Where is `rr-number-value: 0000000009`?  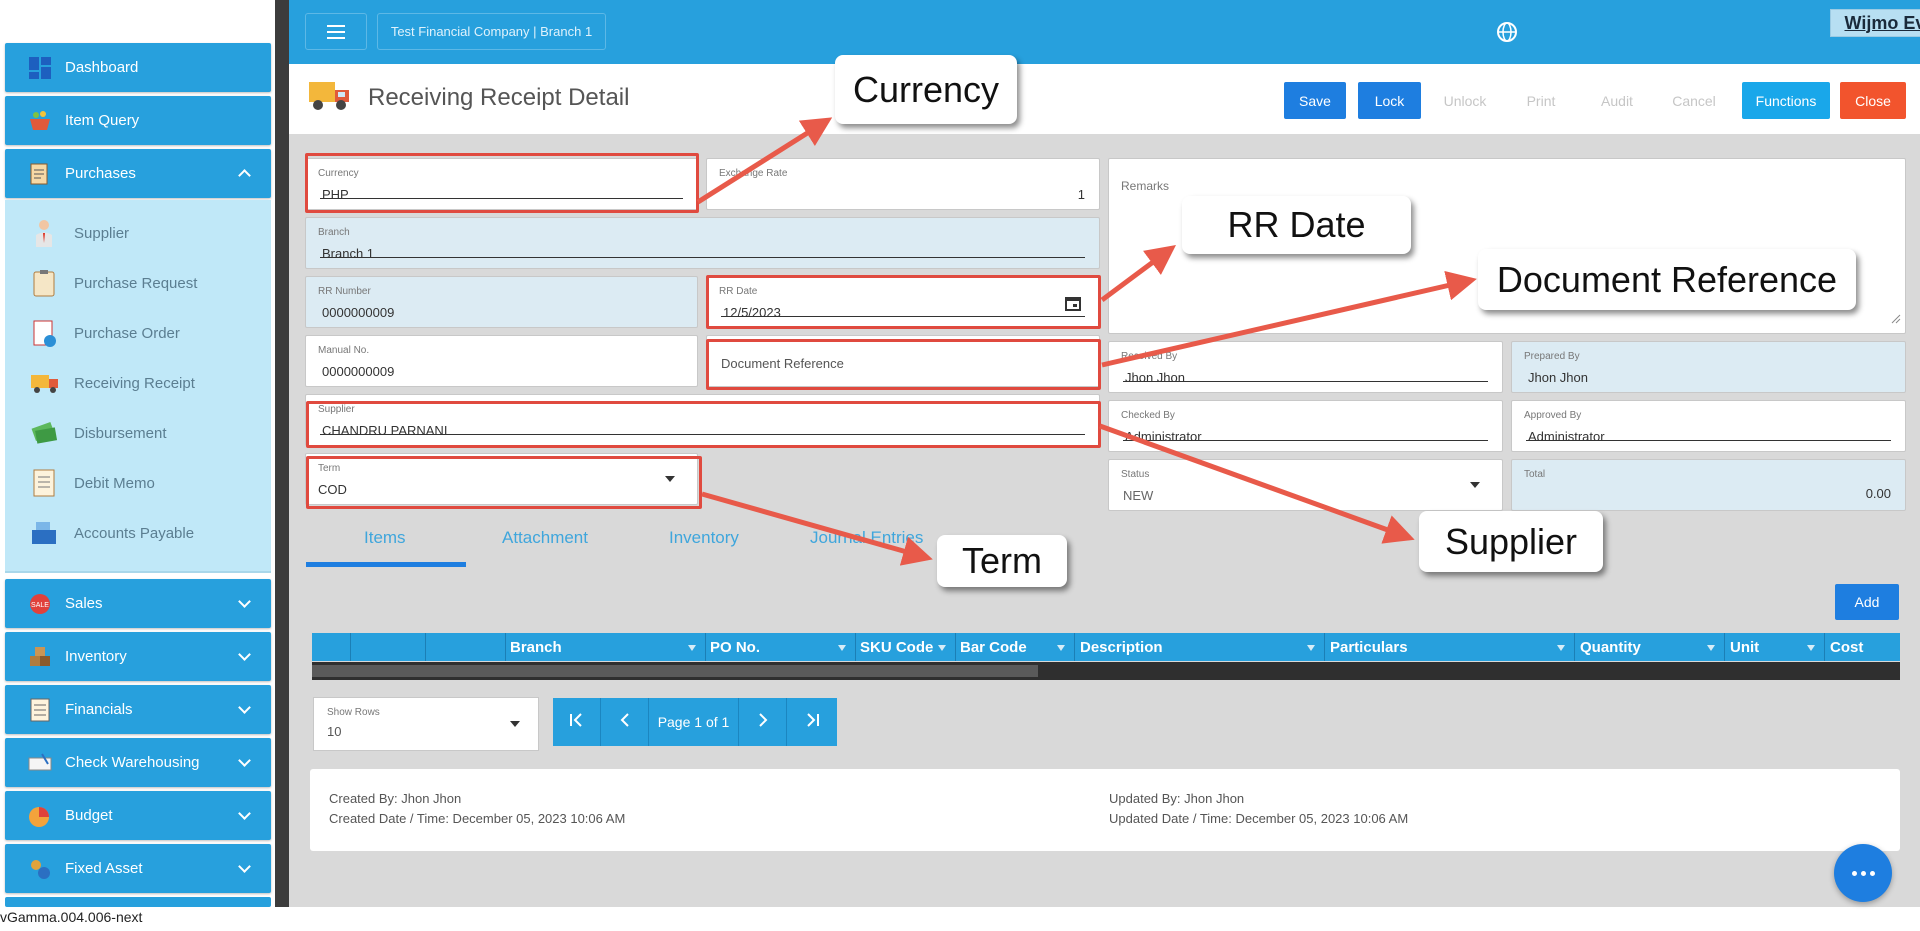
rr-number-value: 0000000009 is located at coordinates (358, 312).